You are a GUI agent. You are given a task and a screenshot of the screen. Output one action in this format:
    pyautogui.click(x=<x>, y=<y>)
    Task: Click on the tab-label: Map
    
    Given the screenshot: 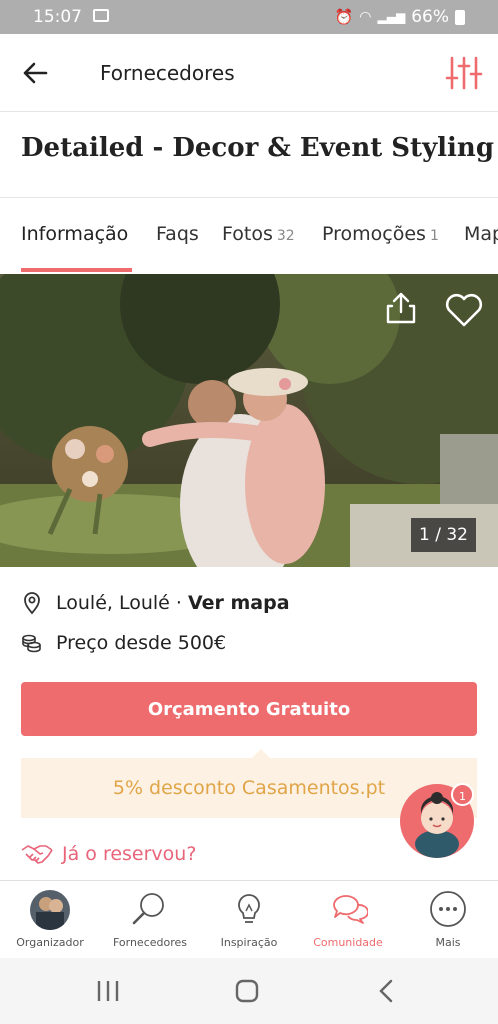 What is the action you would take?
    pyautogui.click(x=481, y=234)
    